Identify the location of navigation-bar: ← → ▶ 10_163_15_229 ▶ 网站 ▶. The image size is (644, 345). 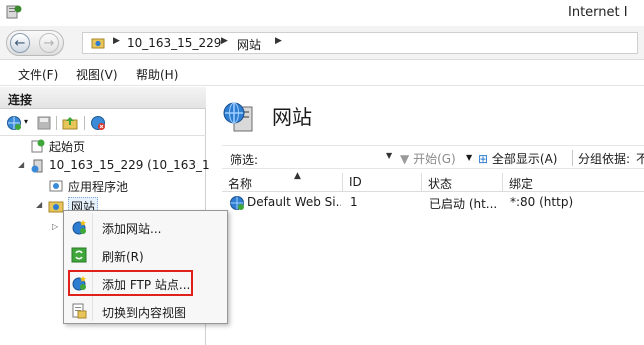
(322, 43).